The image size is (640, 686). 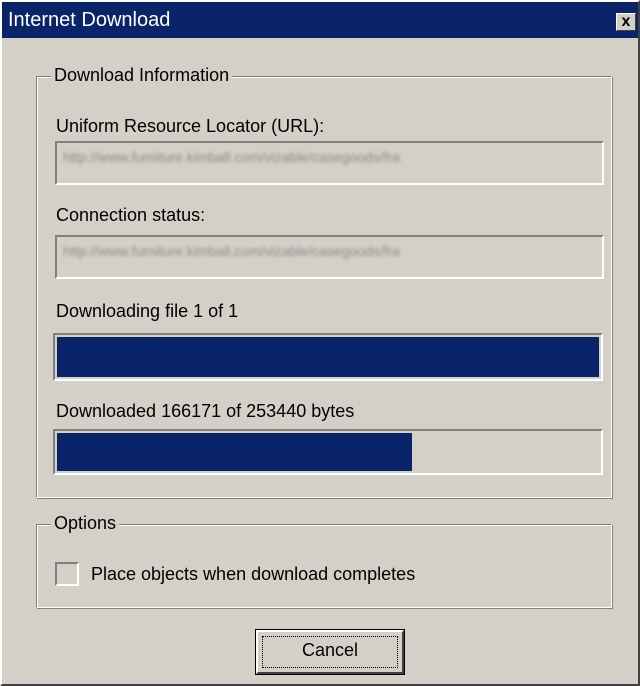 What do you see at coordinates (67, 574) in the screenshot?
I see `place-objects-checkbox` at bounding box center [67, 574].